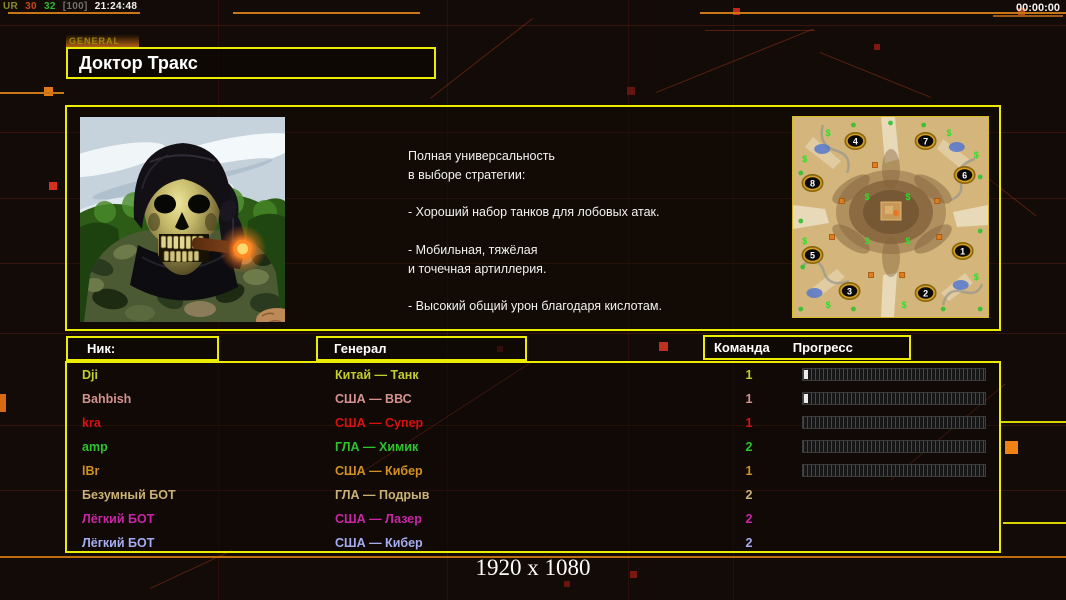 Image resolution: width=1066 pixels, height=600 pixels. Describe the element at coordinates (95, 447) in the screenshot. I see `player-nick: amp` at that location.